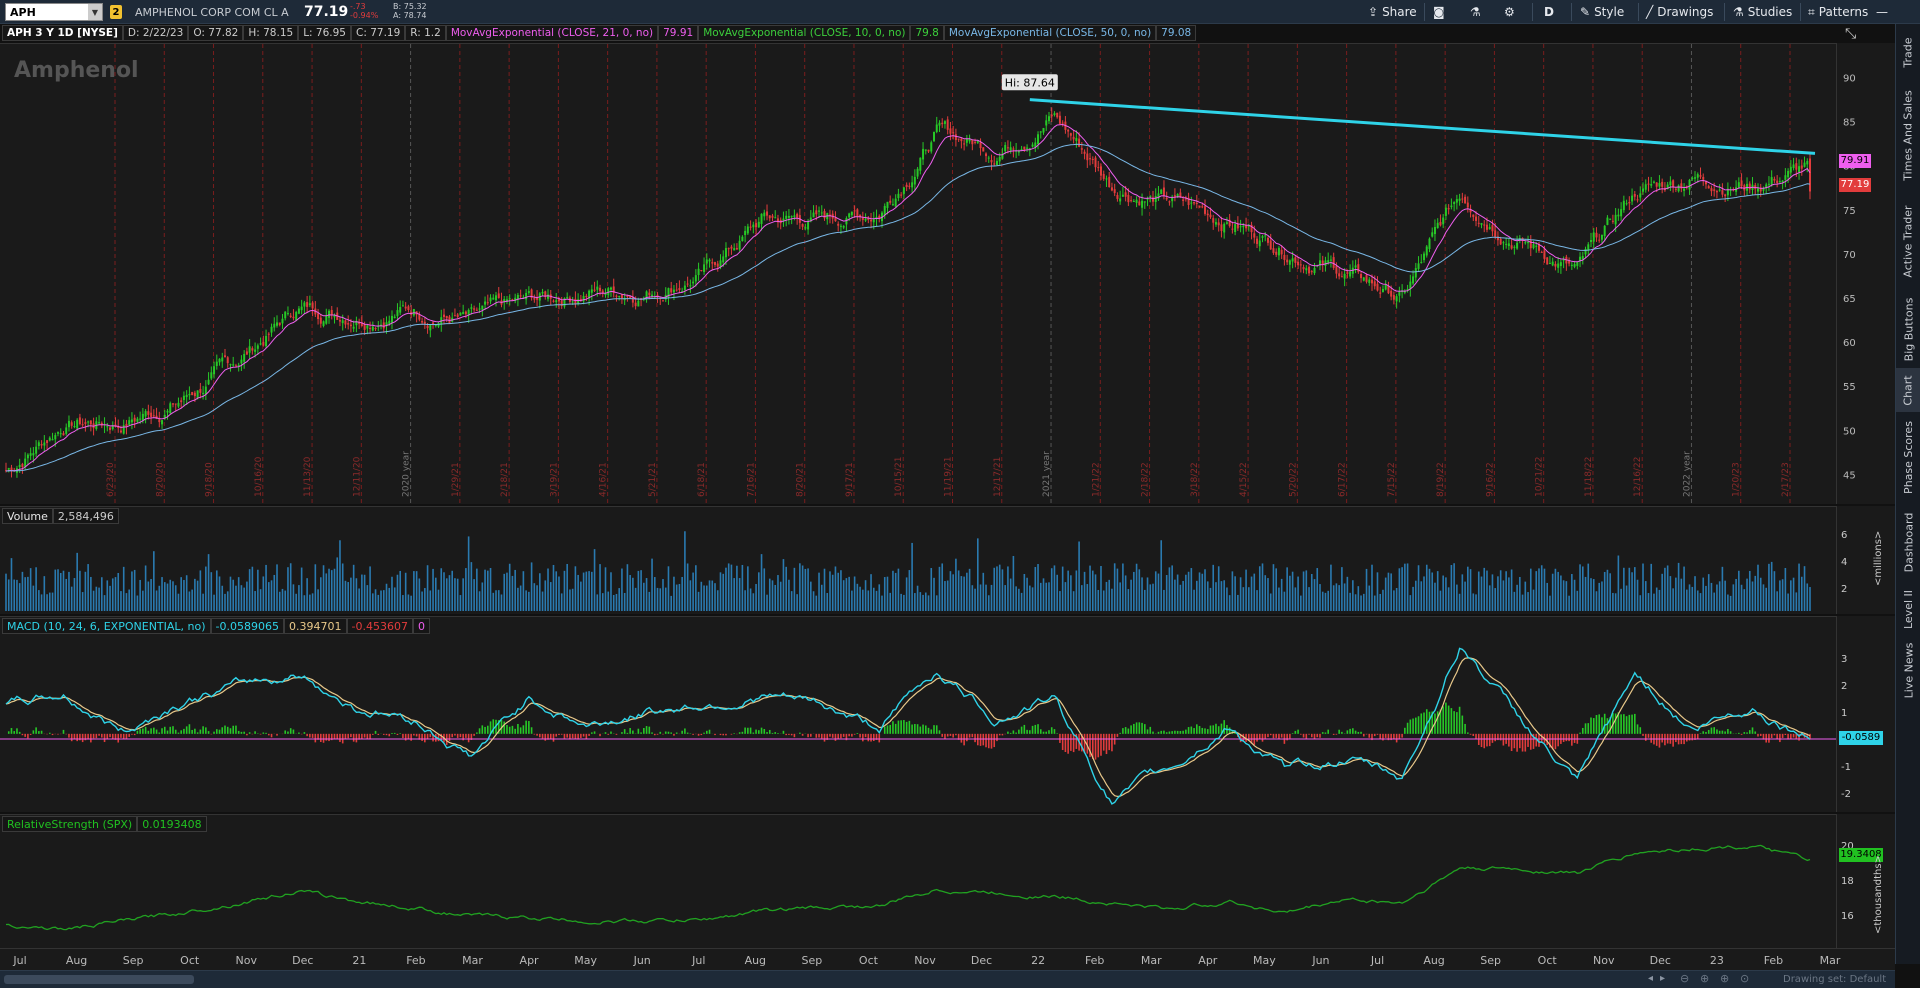 The image size is (1920, 988). What do you see at coordinates (1744, 978) in the screenshot?
I see `zoom-reset-icon: ⊙` at bounding box center [1744, 978].